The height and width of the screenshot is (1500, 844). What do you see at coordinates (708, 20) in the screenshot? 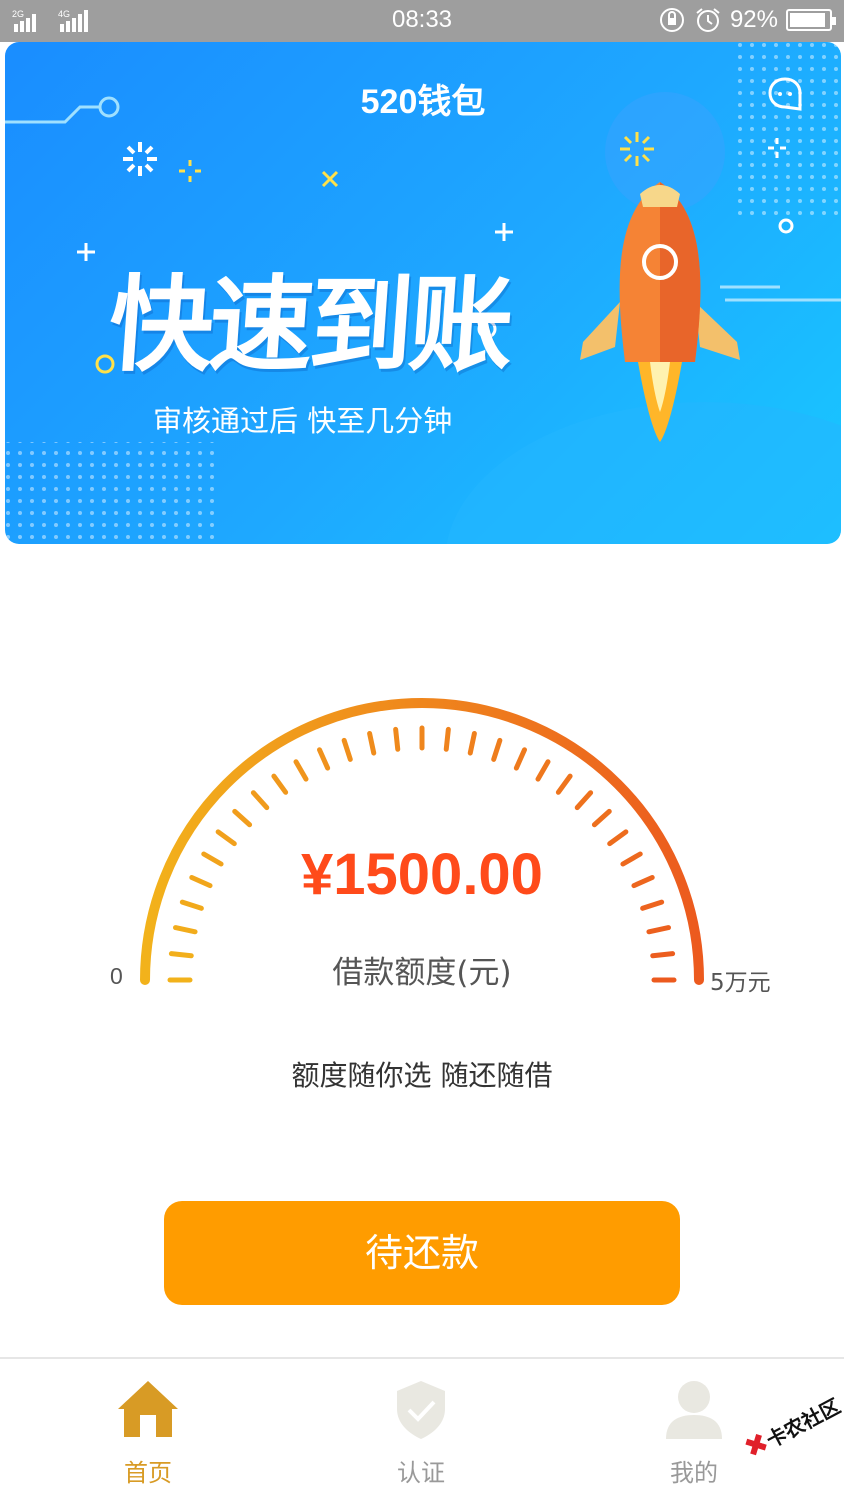
I see `alarm-icon` at bounding box center [708, 20].